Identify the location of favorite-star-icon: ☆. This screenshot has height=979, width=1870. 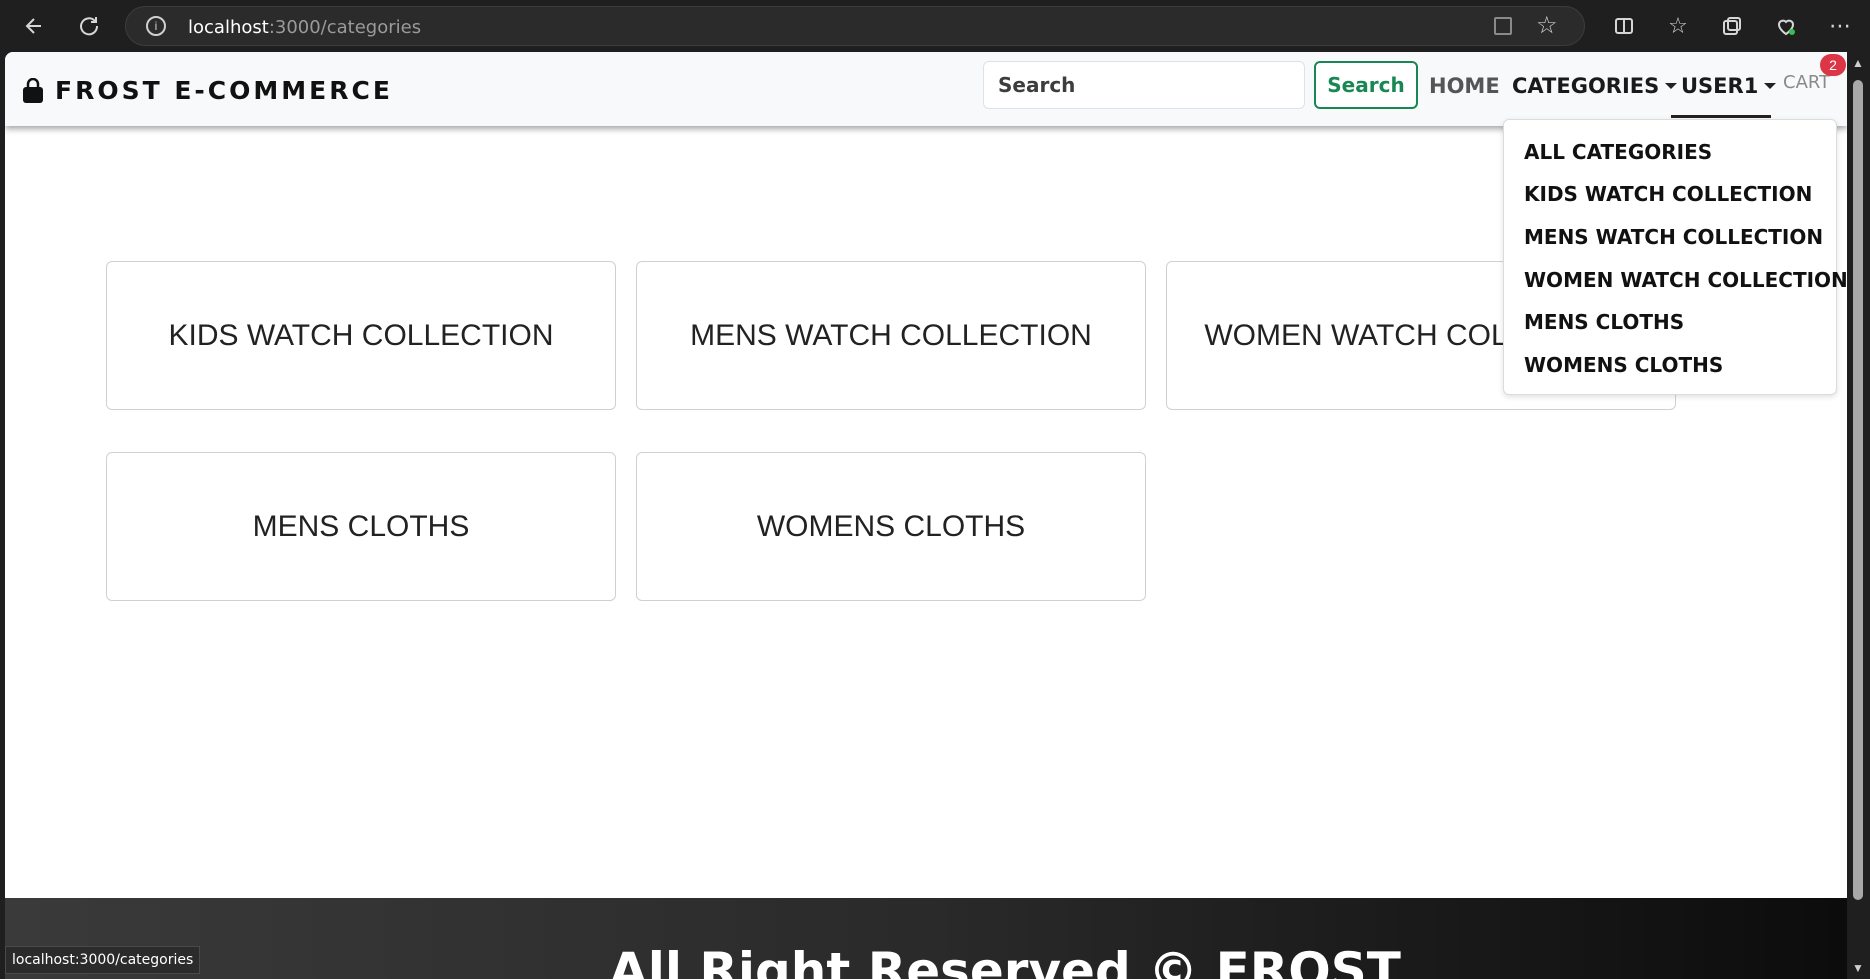
(1547, 25).